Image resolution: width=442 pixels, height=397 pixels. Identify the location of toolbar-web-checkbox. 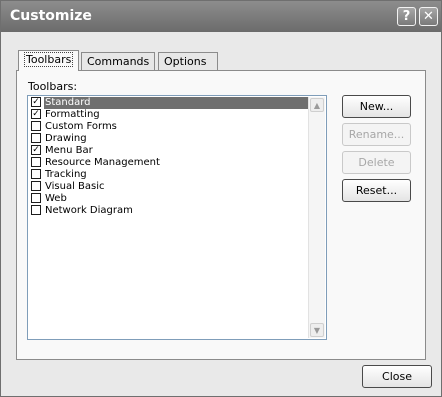
(36, 198).